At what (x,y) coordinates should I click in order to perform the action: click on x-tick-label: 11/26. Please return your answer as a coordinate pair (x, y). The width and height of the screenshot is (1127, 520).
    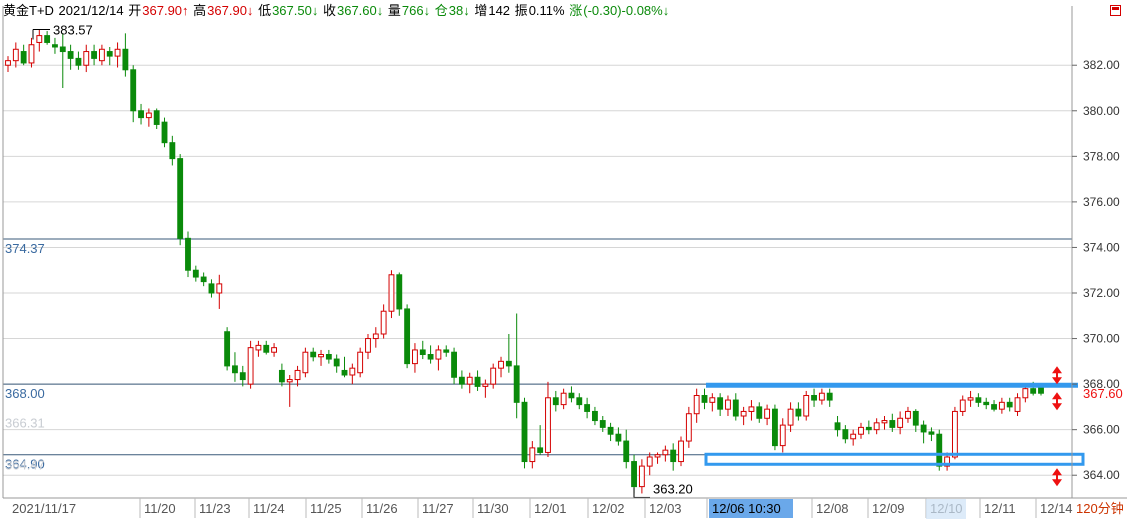
    Looking at the image, I should click on (382, 508).